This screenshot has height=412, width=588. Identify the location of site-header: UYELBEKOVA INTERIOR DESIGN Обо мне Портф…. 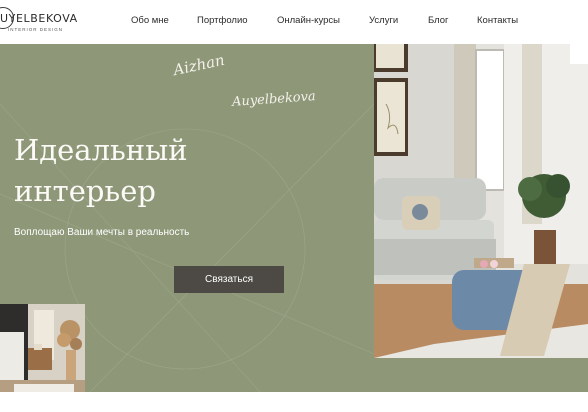
(294, 22).